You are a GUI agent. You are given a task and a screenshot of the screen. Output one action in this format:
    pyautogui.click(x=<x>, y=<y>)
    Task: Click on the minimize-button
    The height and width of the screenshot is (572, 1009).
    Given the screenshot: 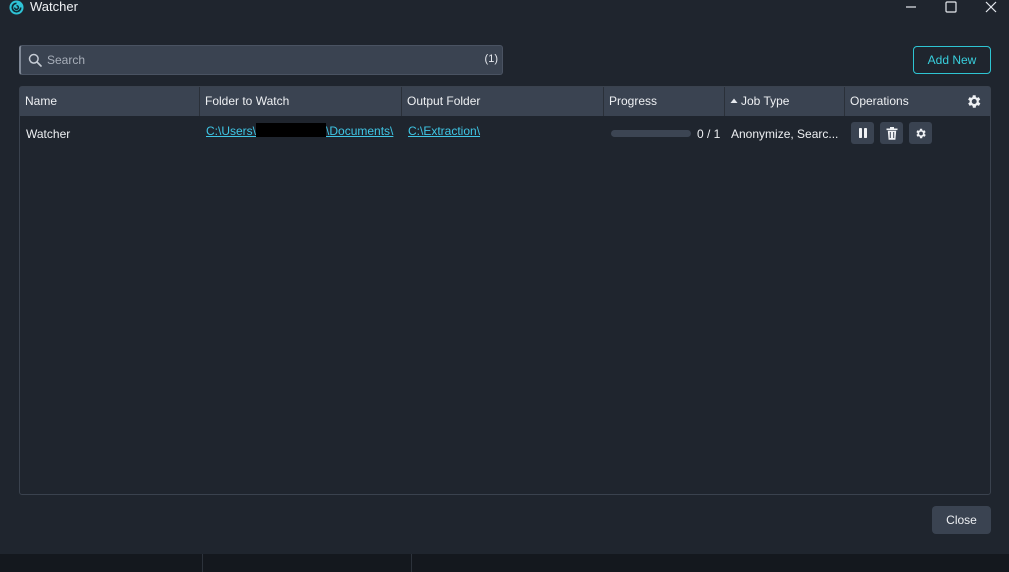 What is the action you would take?
    pyautogui.click(x=911, y=7)
    